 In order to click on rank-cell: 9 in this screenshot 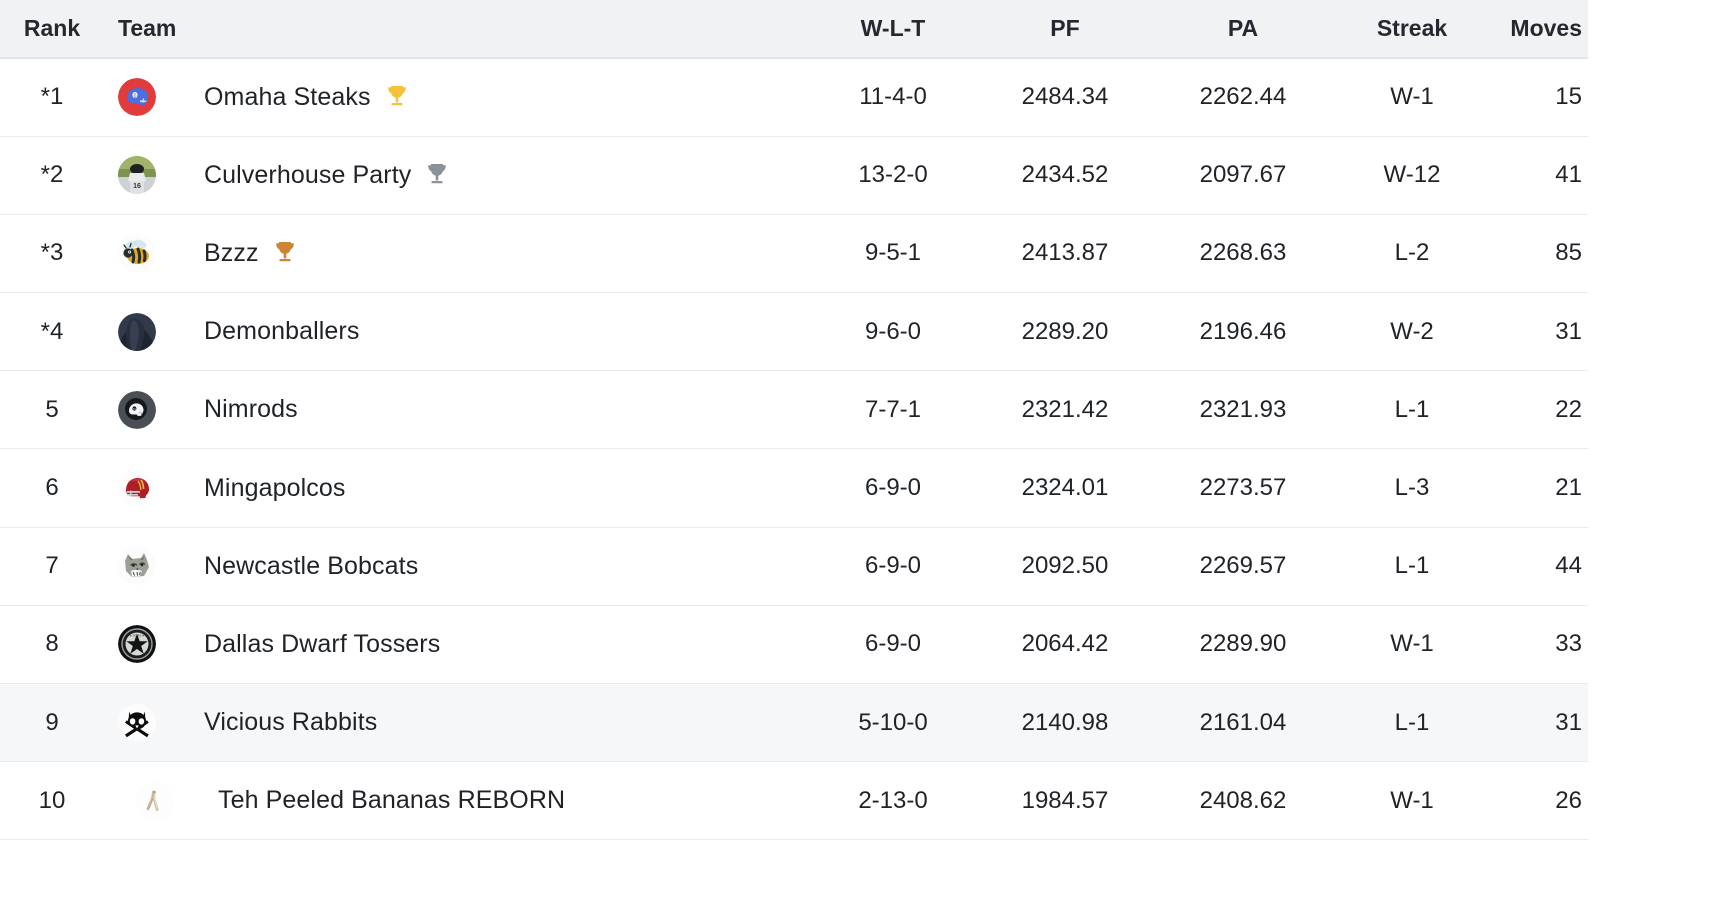, I will do `click(52, 722)`.